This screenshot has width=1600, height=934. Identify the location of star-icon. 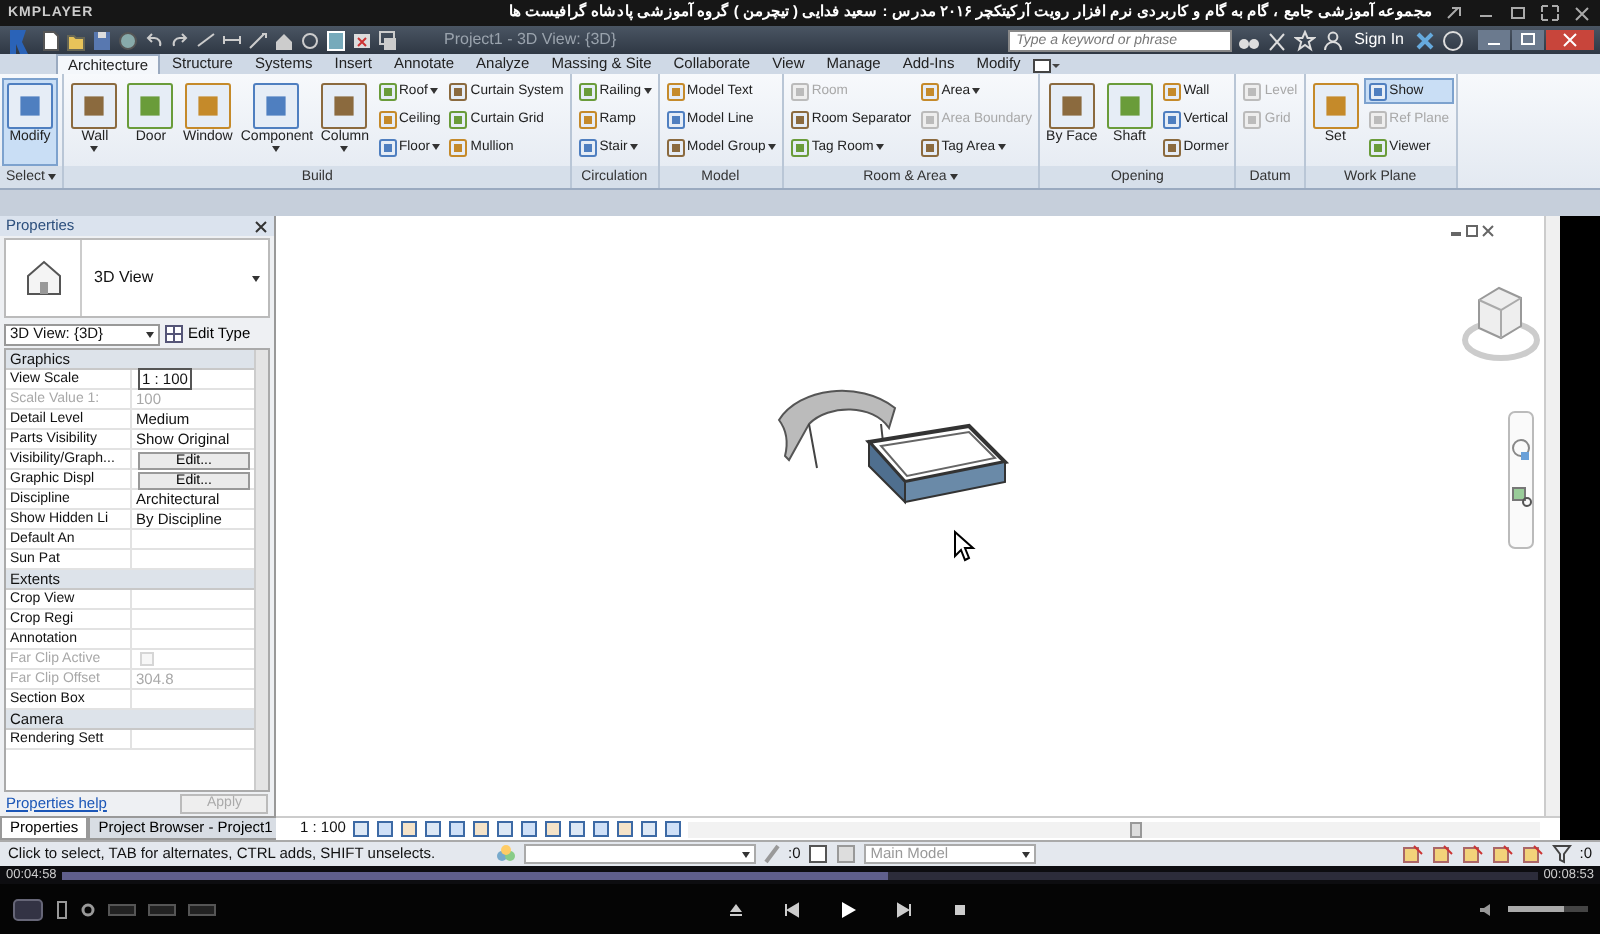
(1305, 40).